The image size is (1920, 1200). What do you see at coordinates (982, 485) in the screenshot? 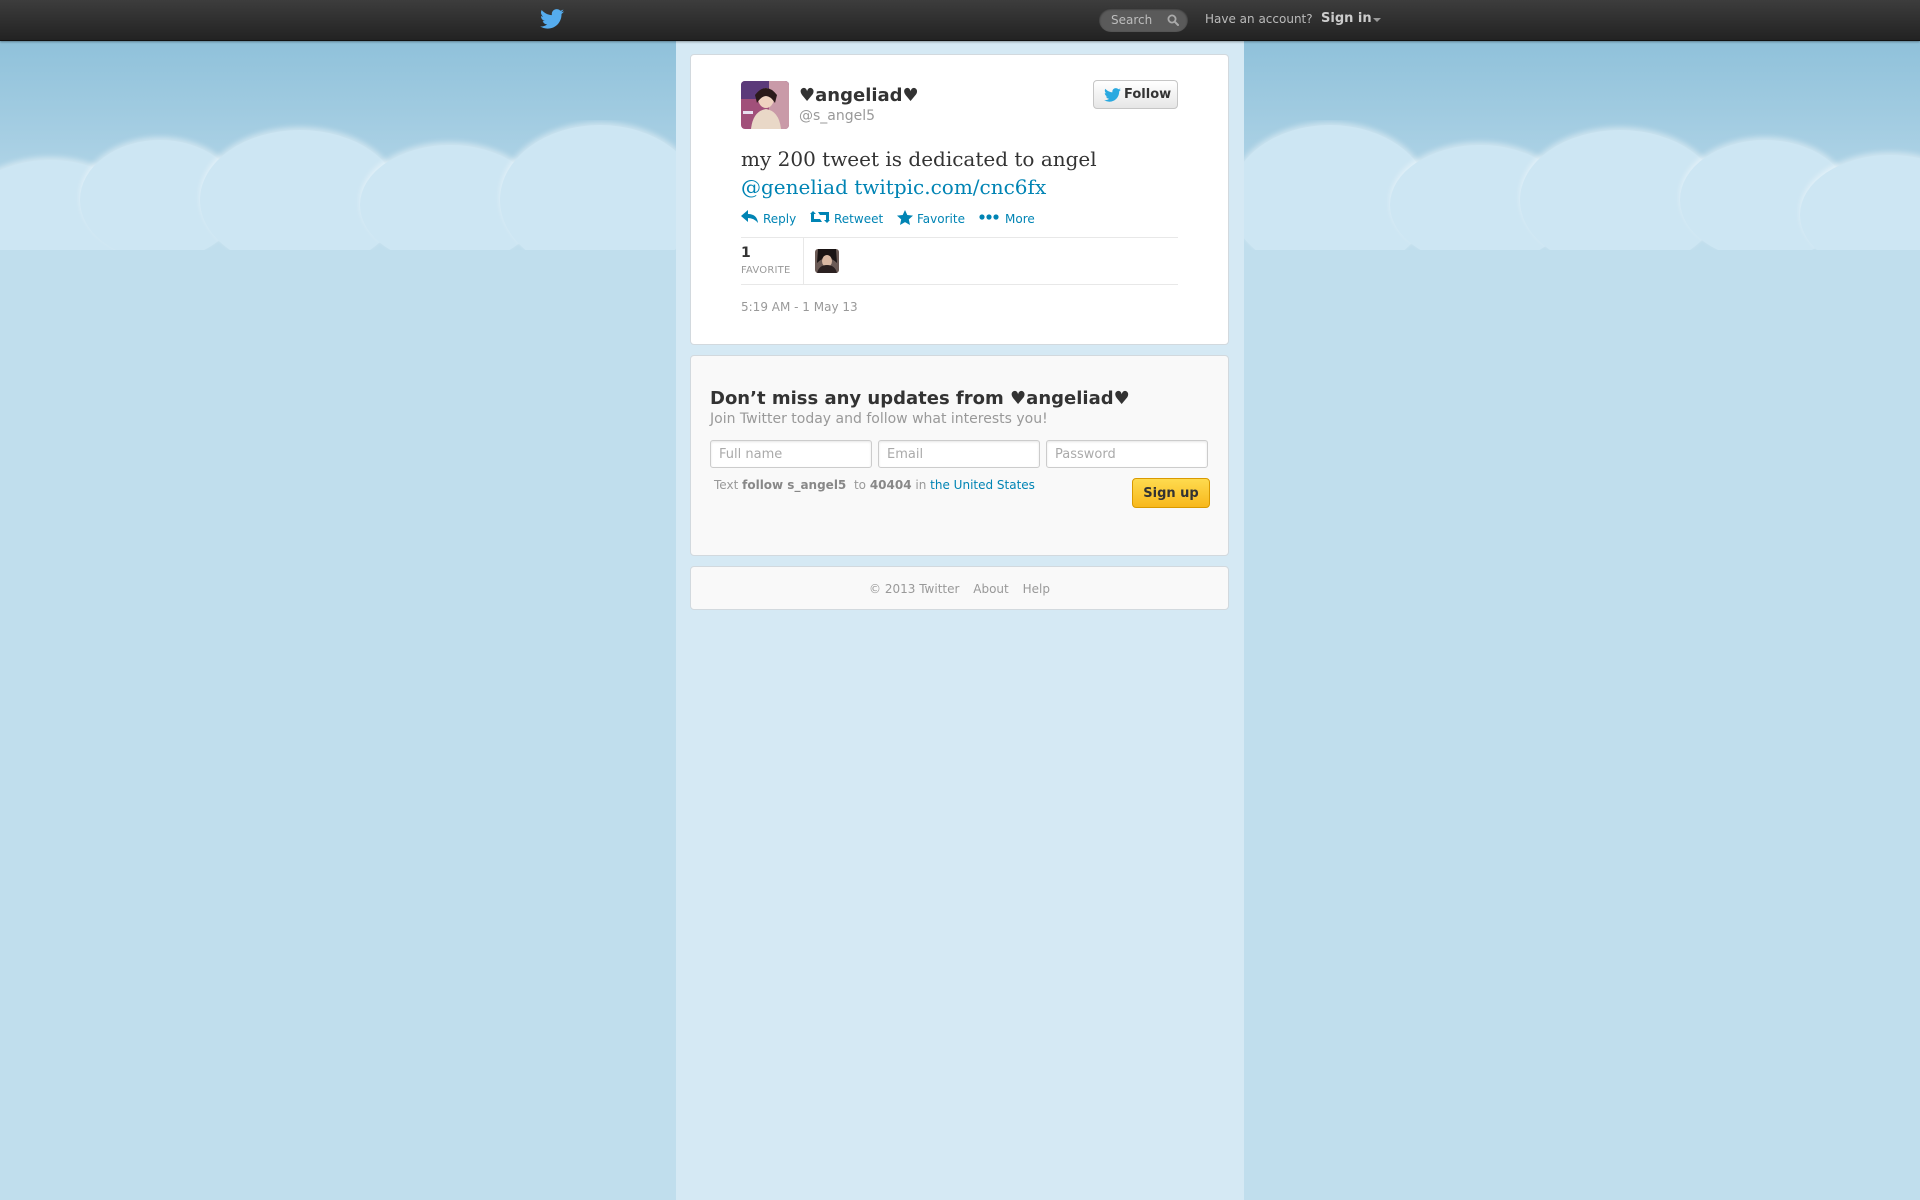
I see `country-link: the United States` at bounding box center [982, 485].